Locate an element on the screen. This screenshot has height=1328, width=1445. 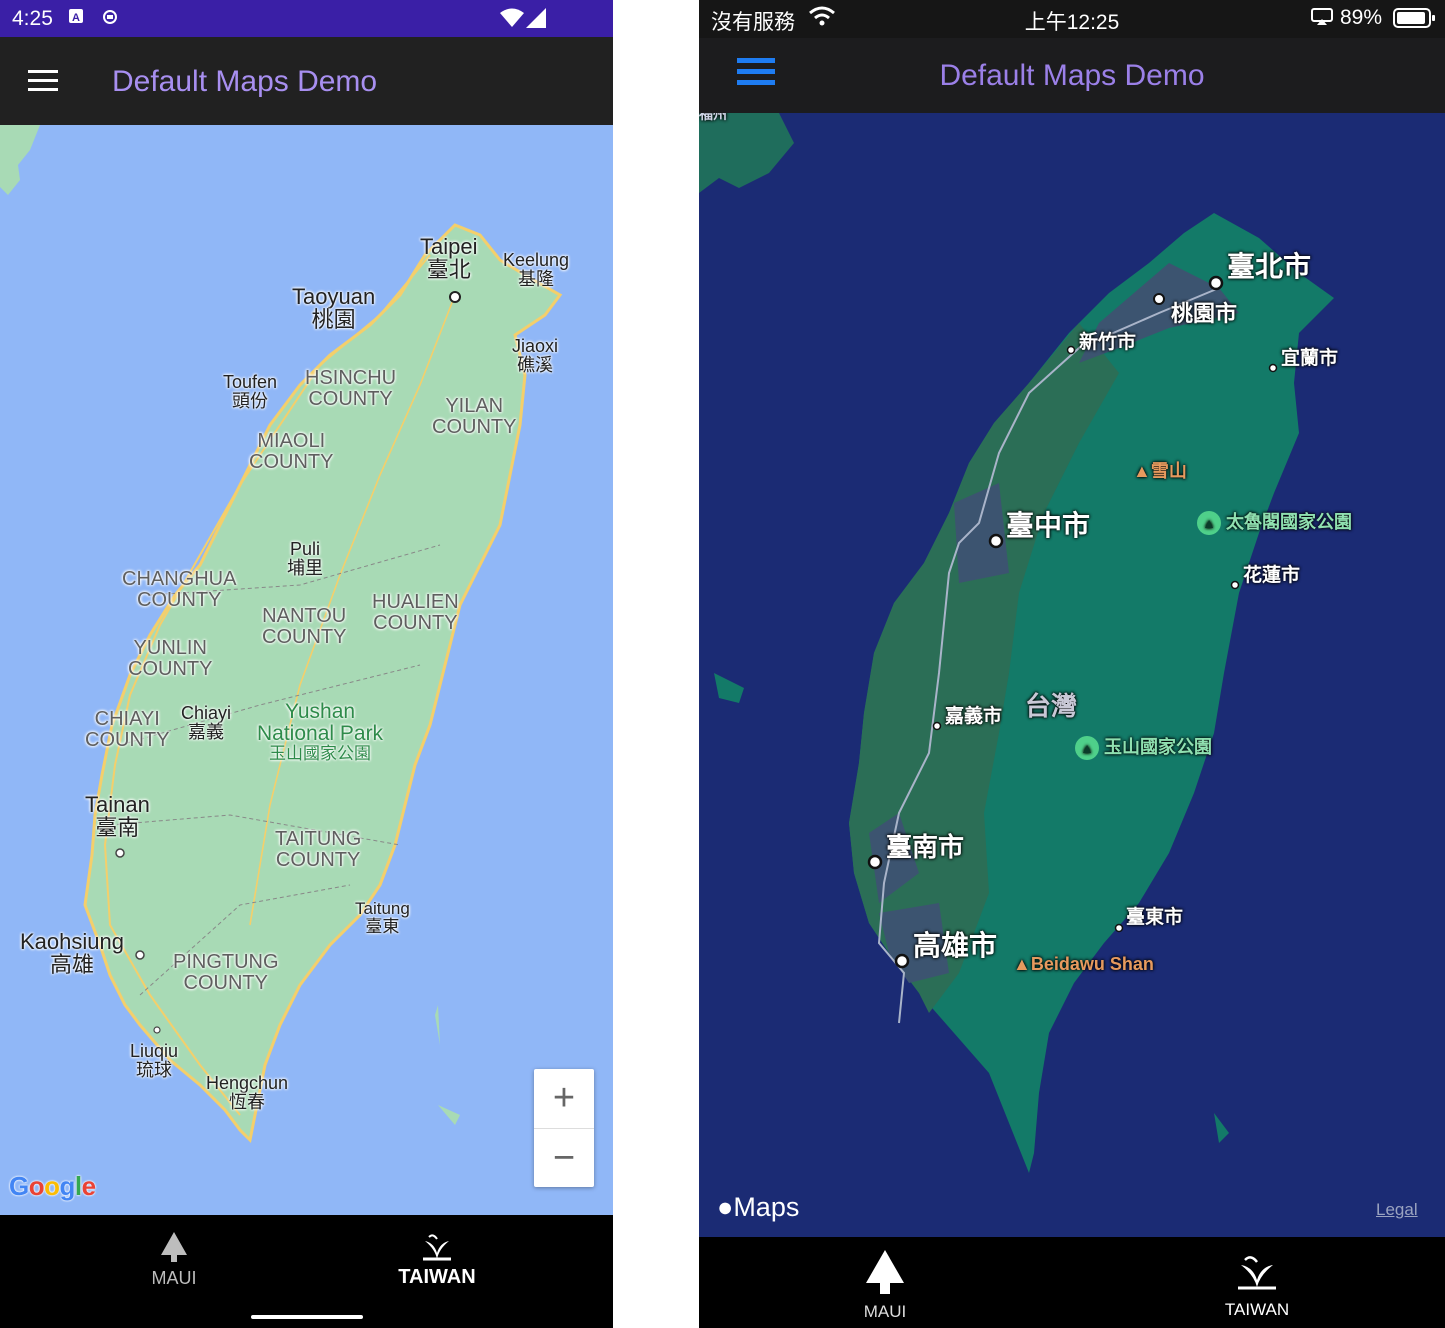
zoom-out-button: − is located at coordinates (564, 1158).